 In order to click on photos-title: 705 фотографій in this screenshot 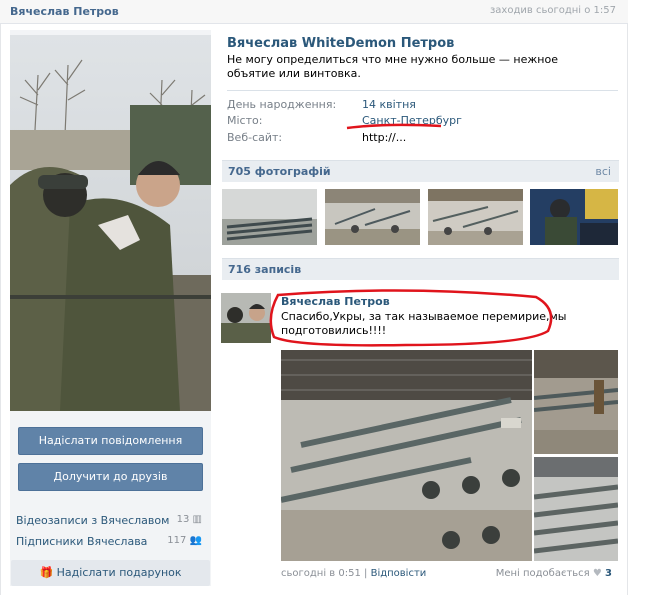, I will do `click(279, 171)`.